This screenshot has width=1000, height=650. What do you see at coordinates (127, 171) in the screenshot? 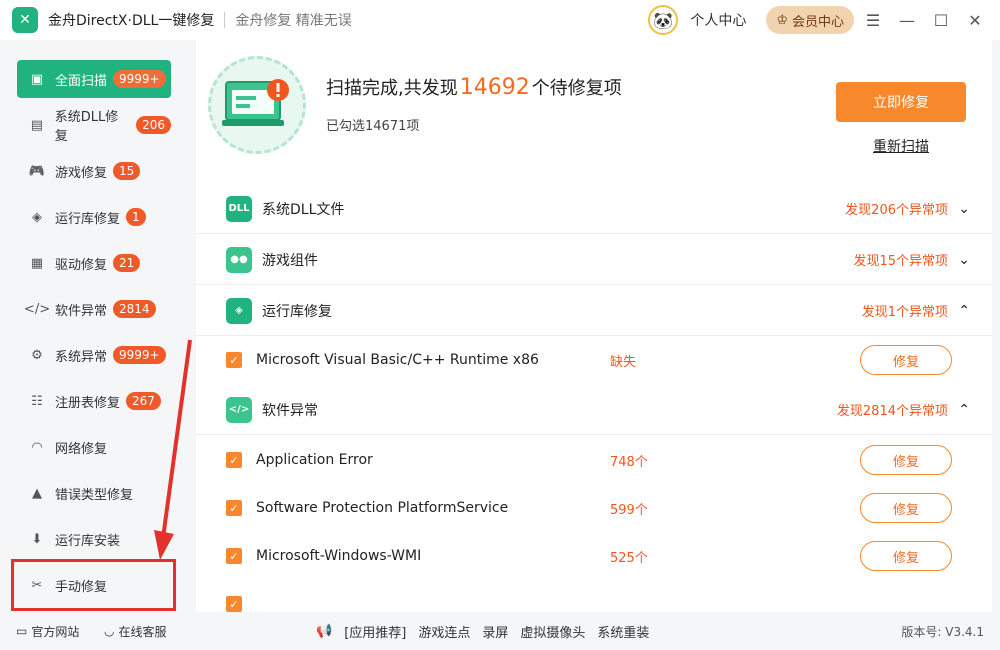
I see `count-badge: 15` at bounding box center [127, 171].